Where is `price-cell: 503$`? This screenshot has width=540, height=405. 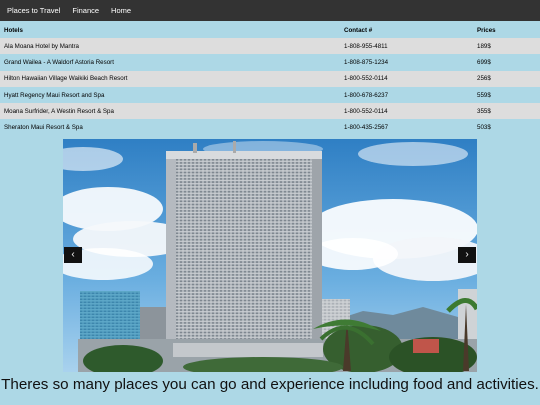 price-cell: 503$ is located at coordinates (506, 127).